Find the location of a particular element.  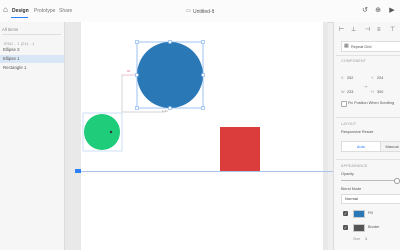

spacing-value-tag: 66 is located at coordinates (129, 71).